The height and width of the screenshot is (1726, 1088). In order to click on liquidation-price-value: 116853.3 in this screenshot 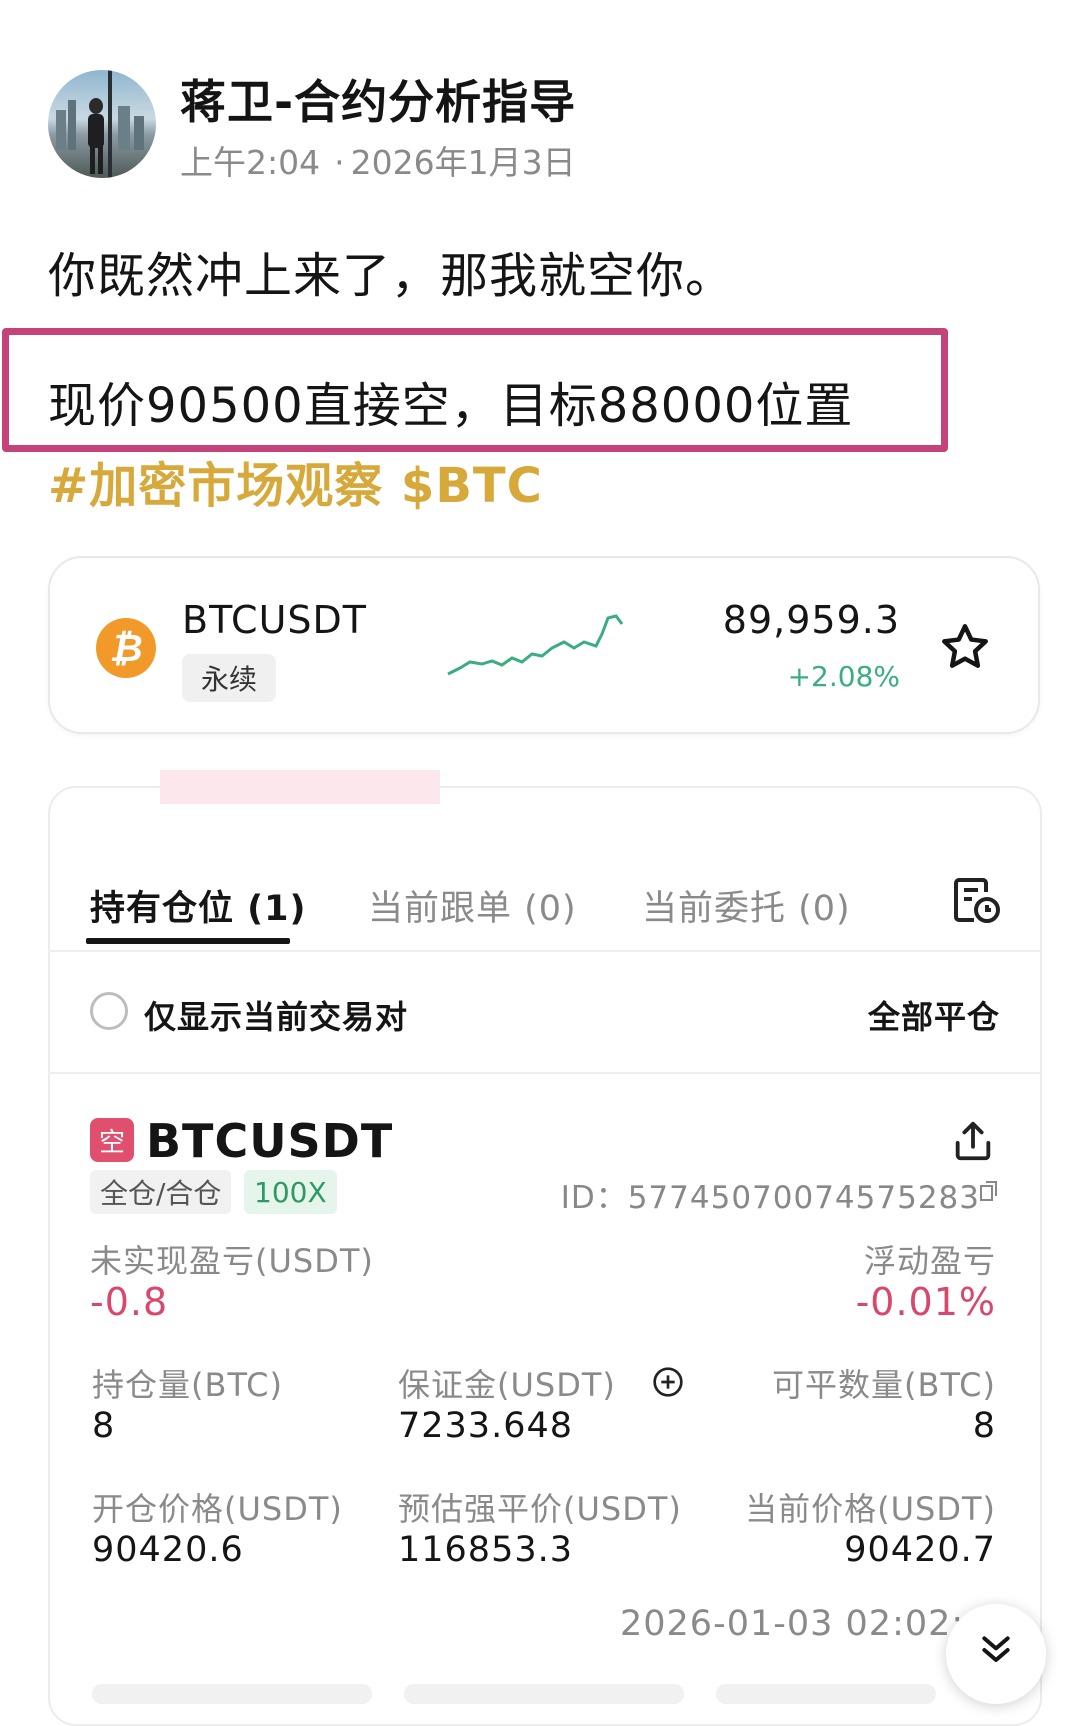, I will do `click(486, 1550)`.